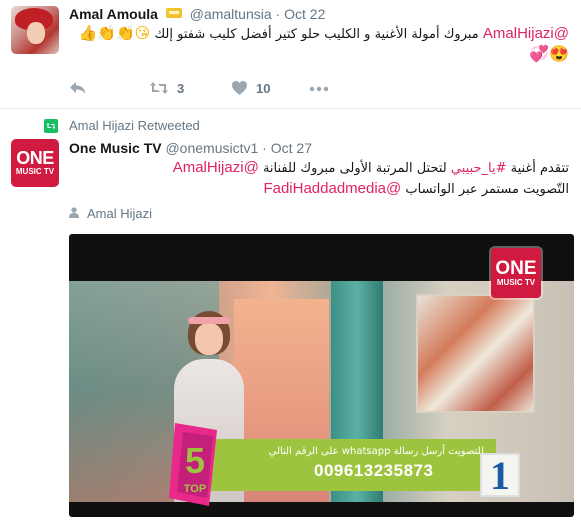 This screenshot has width=581, height=527. I want to click on author-name: Amal Amoula, so click(113, 14).